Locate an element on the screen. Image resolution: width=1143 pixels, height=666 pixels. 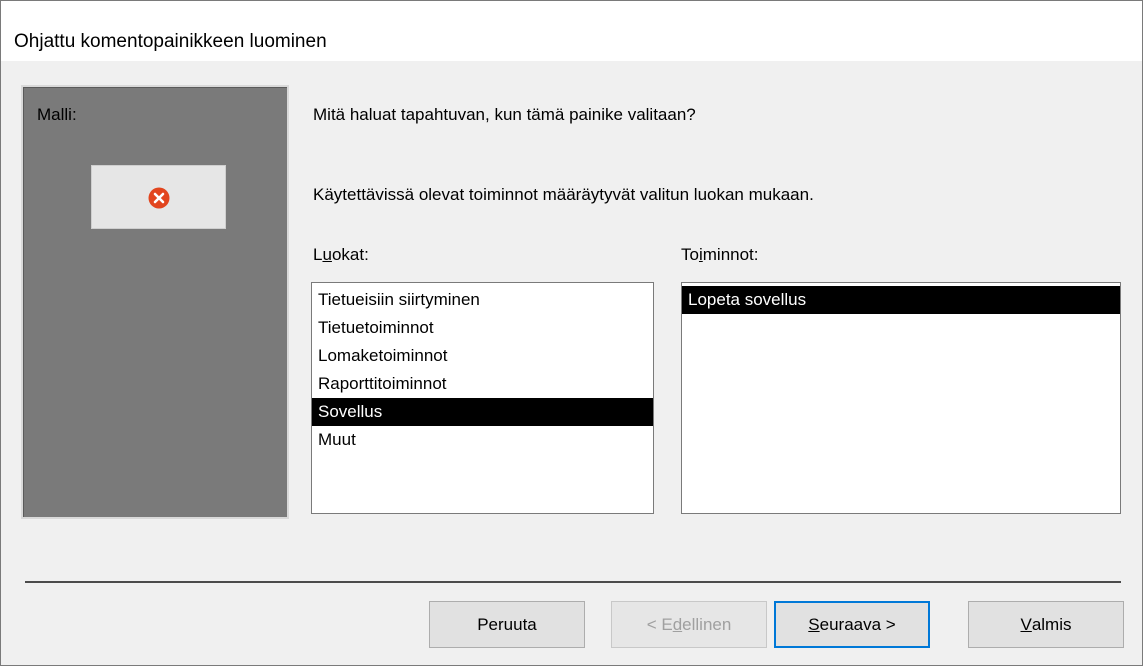
title-bar: Ohjattu komentopainikkeen luominen is located at coordinates (571, 31).